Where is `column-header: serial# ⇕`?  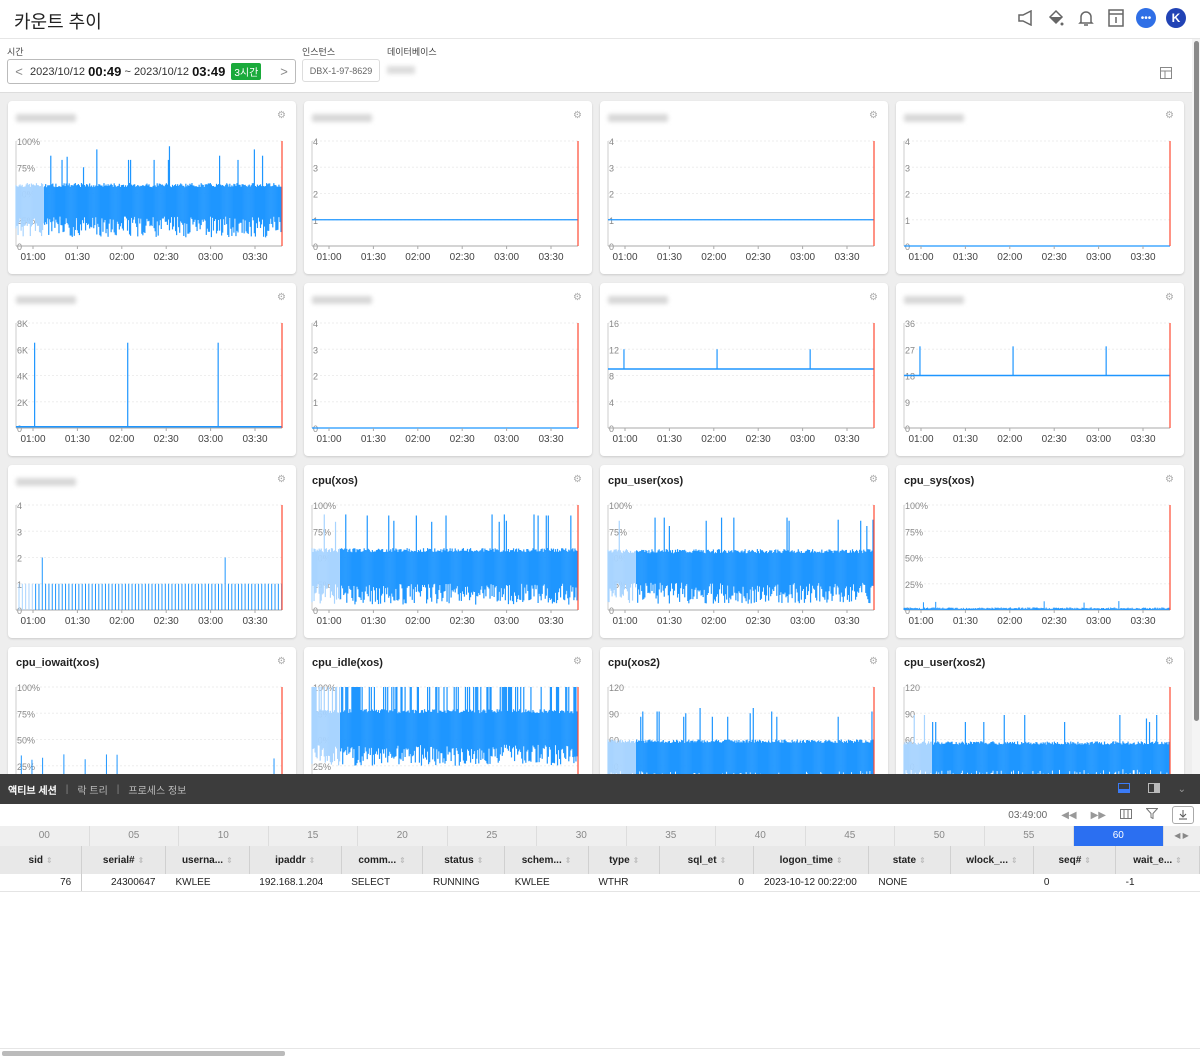 column-header: serial# ⇕ is located at coordinates (123, 860).